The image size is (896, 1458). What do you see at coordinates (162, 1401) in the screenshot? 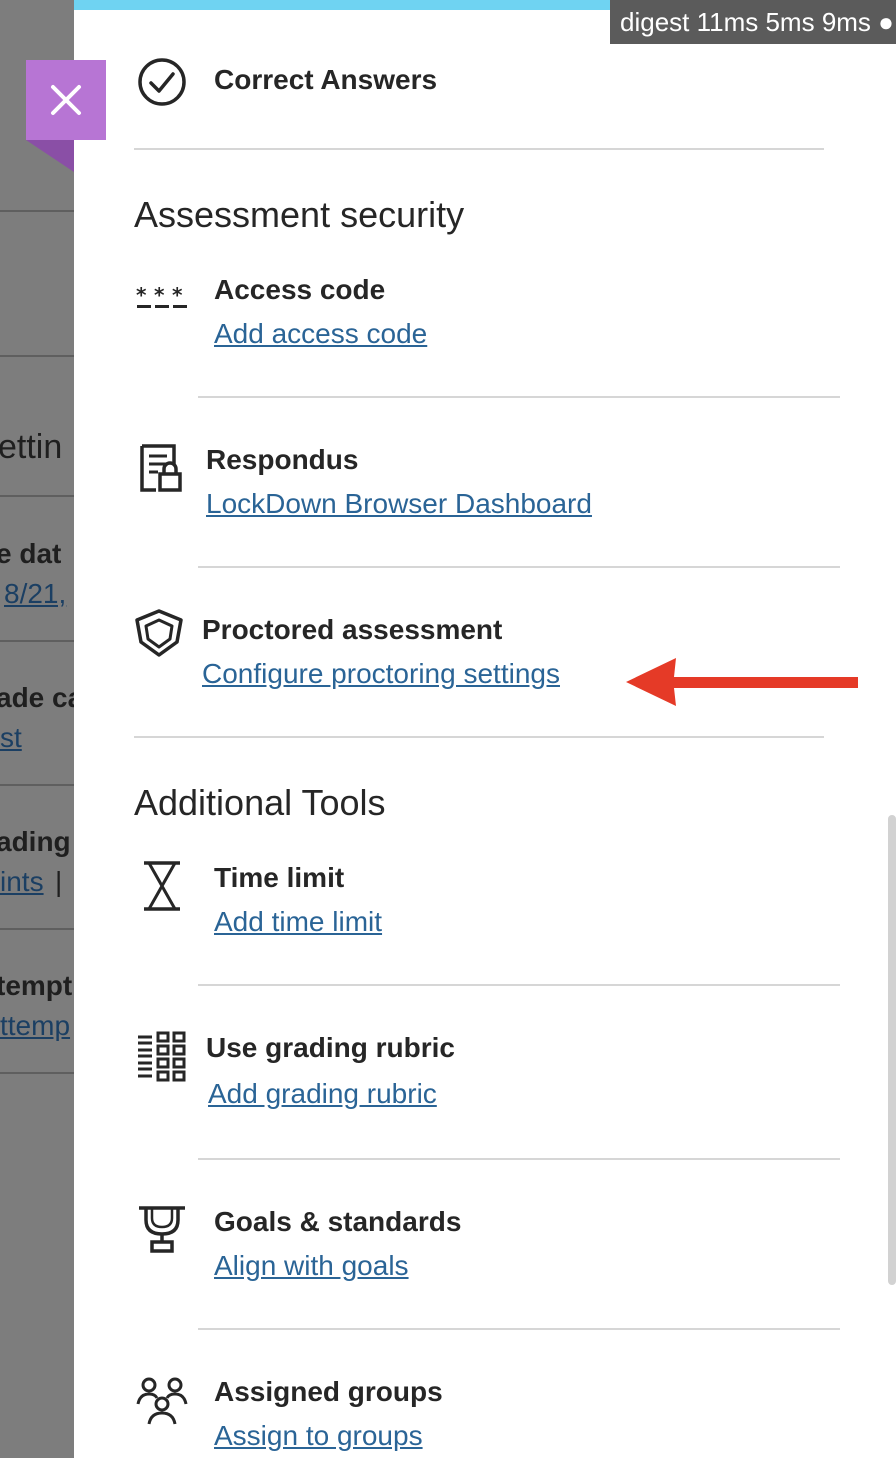
I see `people-icon` at bounding box center [162, 1401].